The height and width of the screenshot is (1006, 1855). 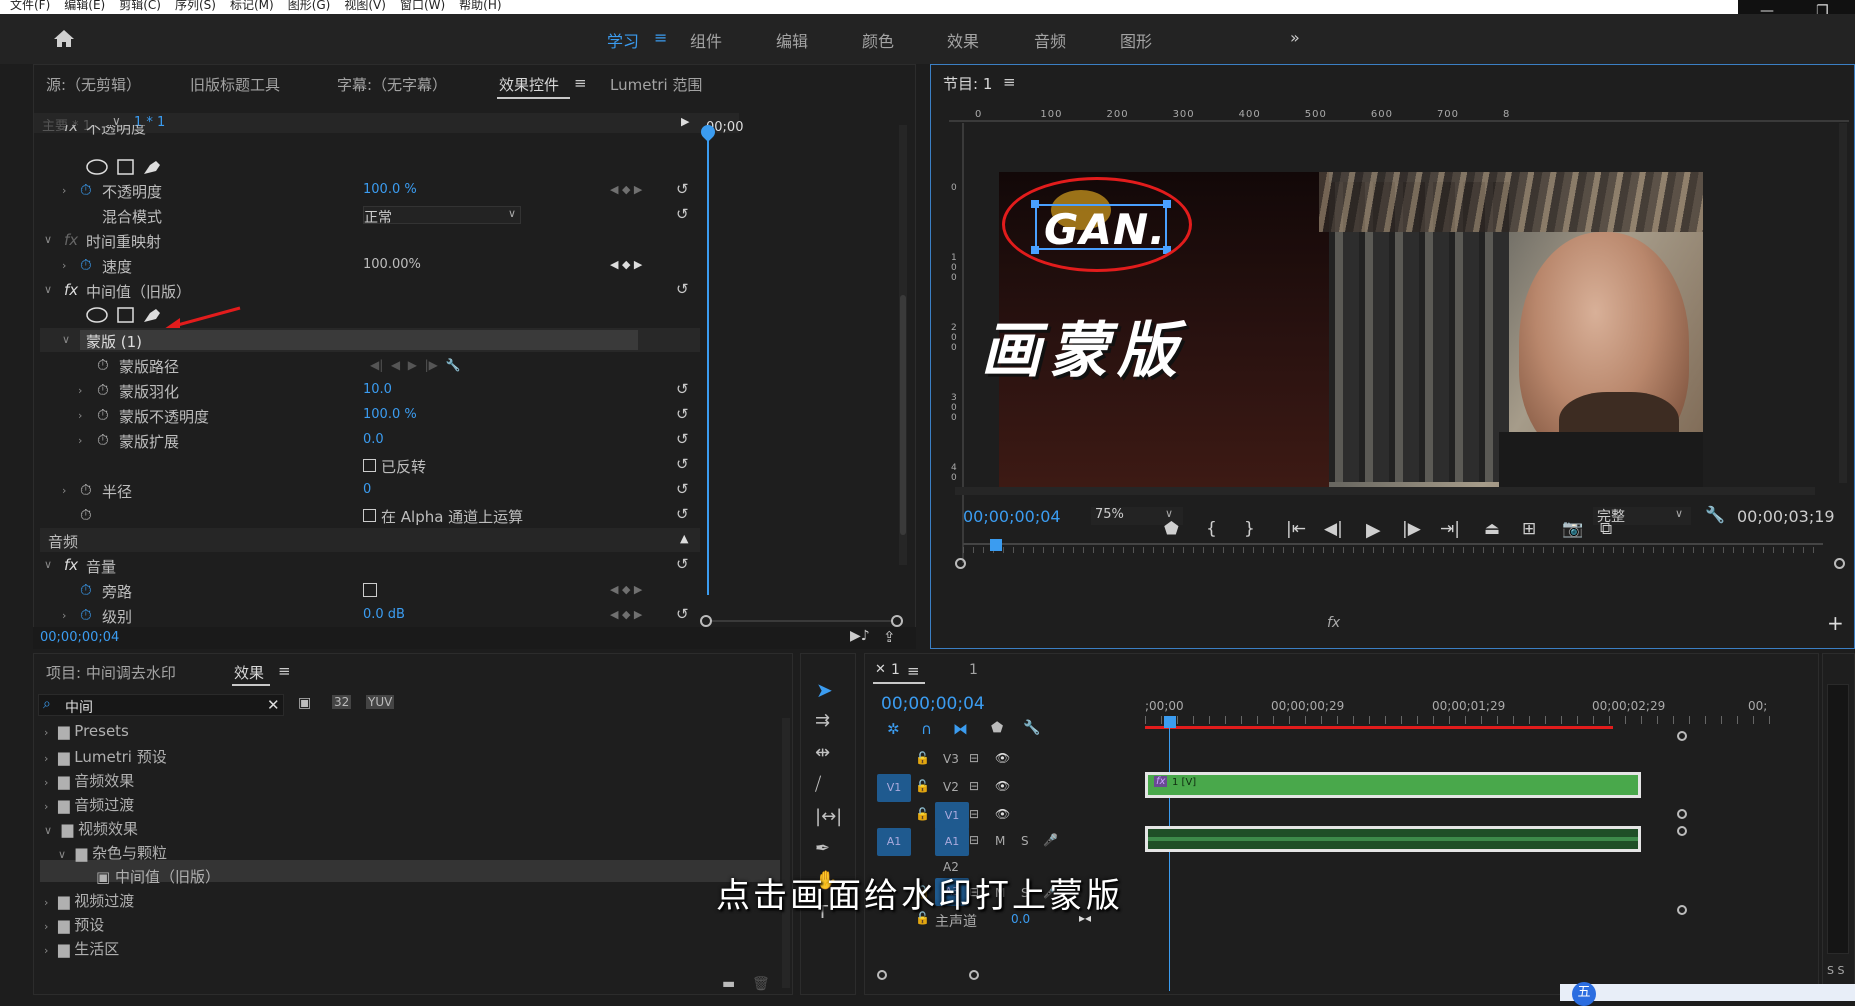 What do you see at coordinates (158, 876) in the screenshot?
I see `tree-item-median-legacy: ▣ 中间值（旧版）` at bounding box center [158, 876].